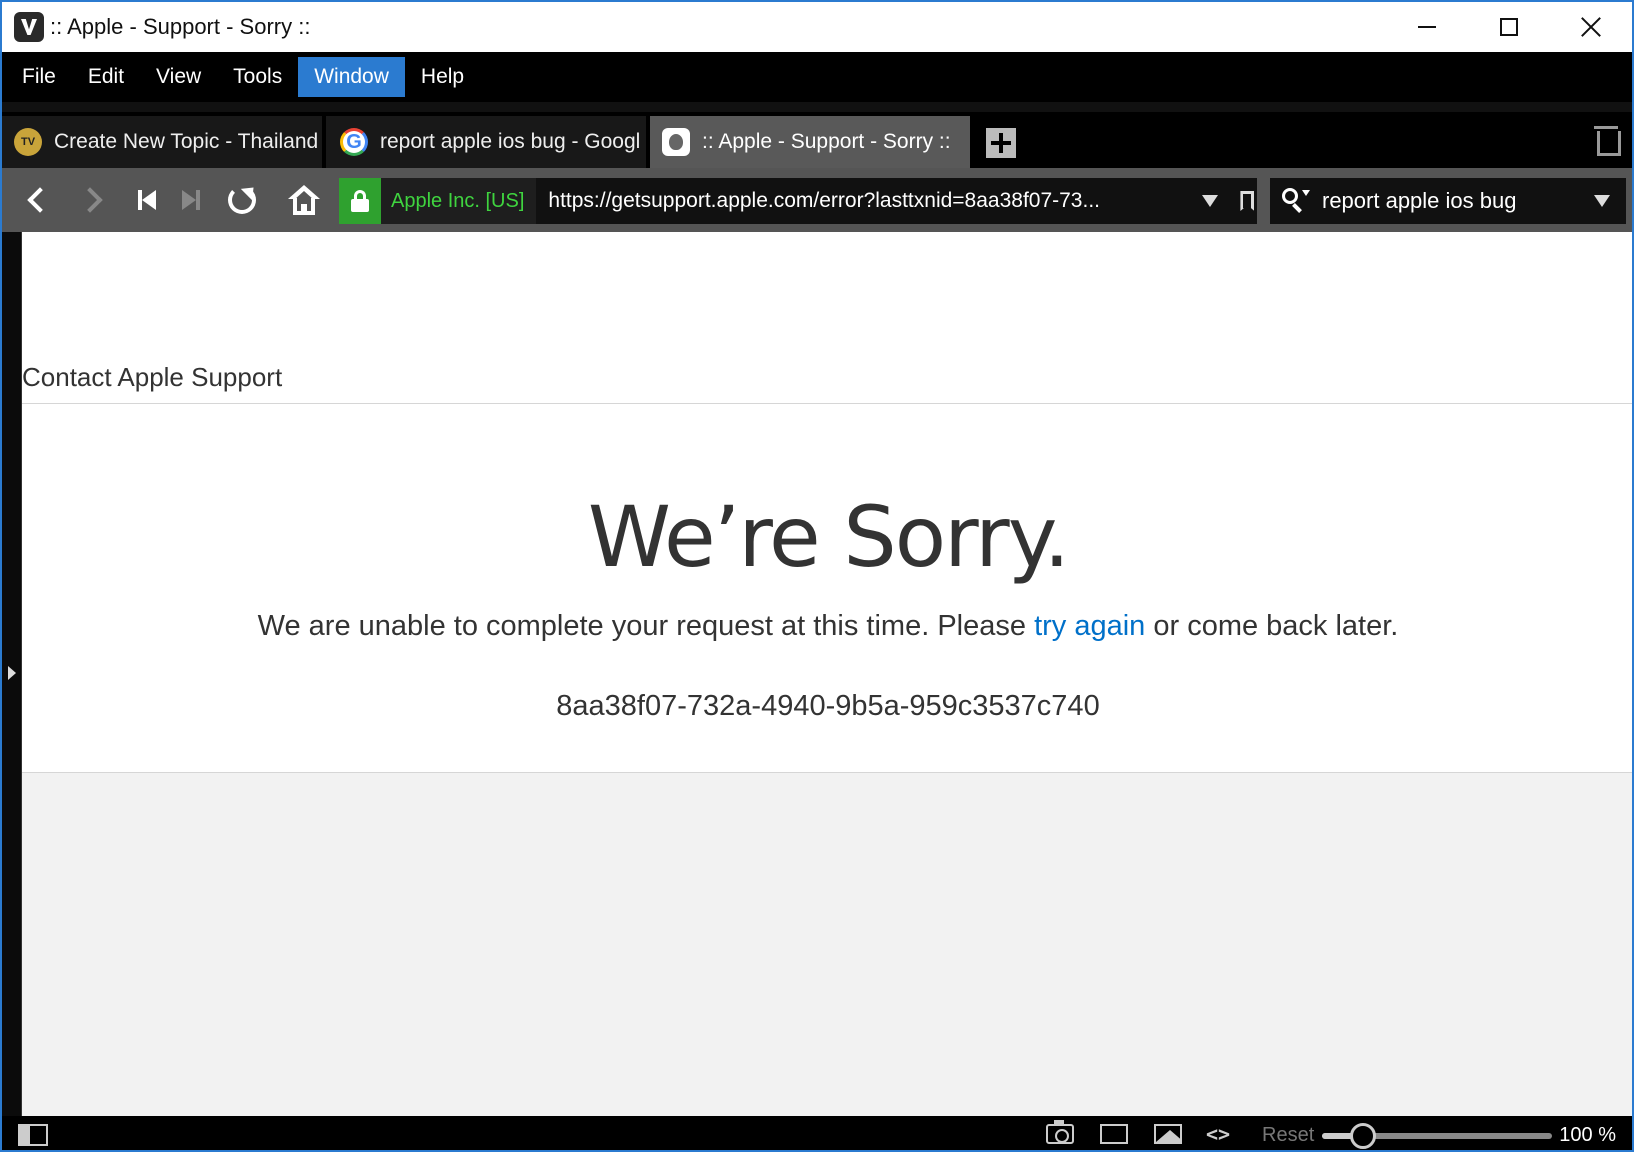 The height and width of the screenshot is (1152, 1634). What do you see at coordinates (1363, 1136) in the screenshot?
I see `zoom-slider-thumb` at bounding box center [1363, 1136].